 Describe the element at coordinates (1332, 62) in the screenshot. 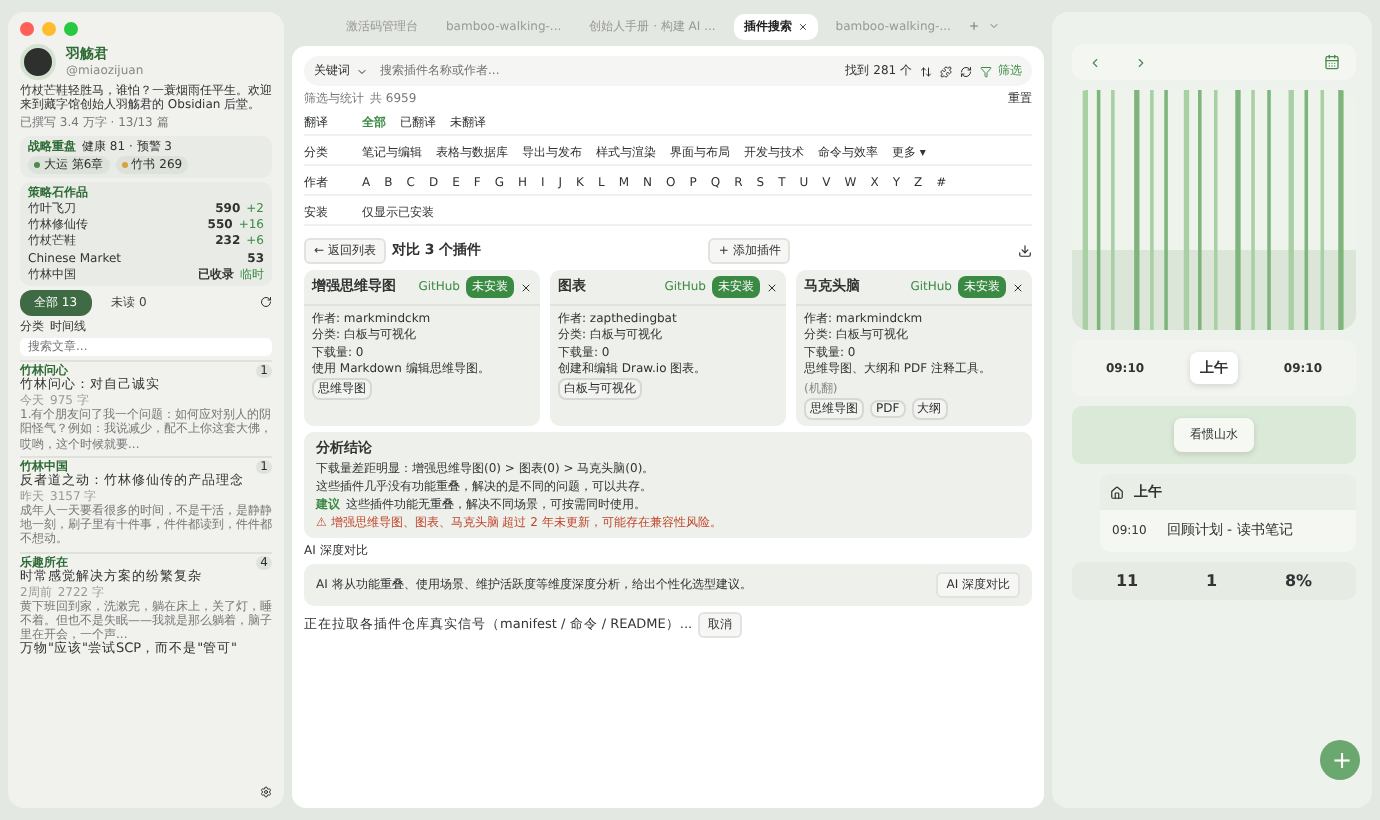

I see `calendar-icon` at that location.